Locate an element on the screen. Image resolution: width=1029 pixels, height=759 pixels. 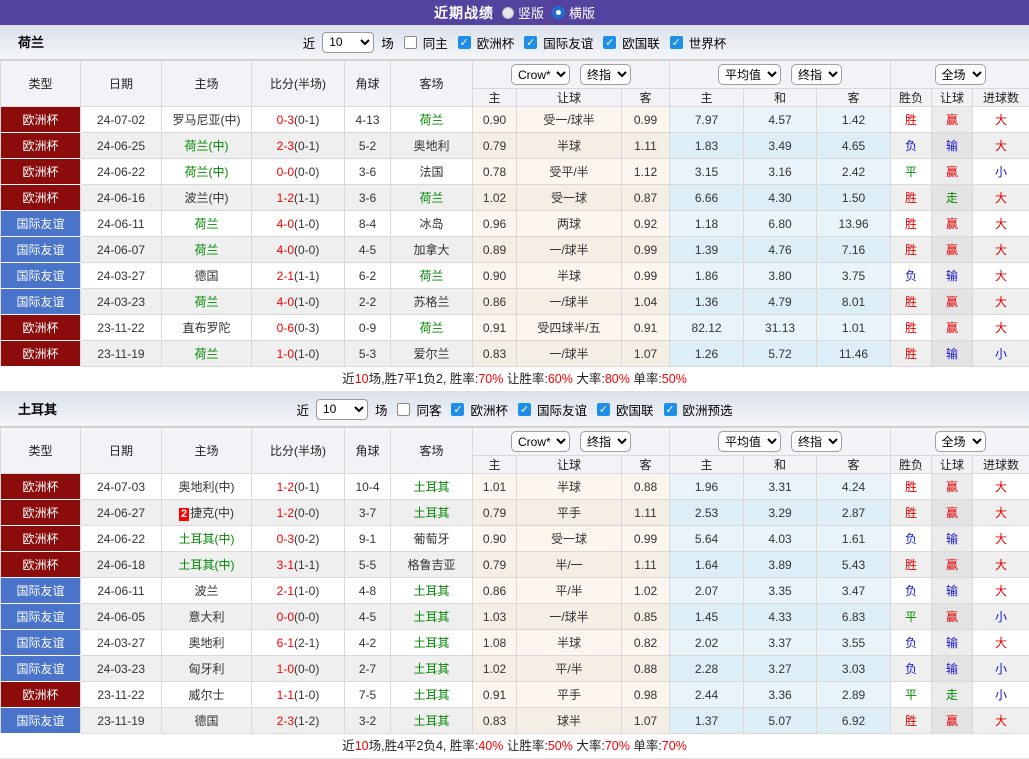
home-team: 波兰 is located at coordinates (206, 591).